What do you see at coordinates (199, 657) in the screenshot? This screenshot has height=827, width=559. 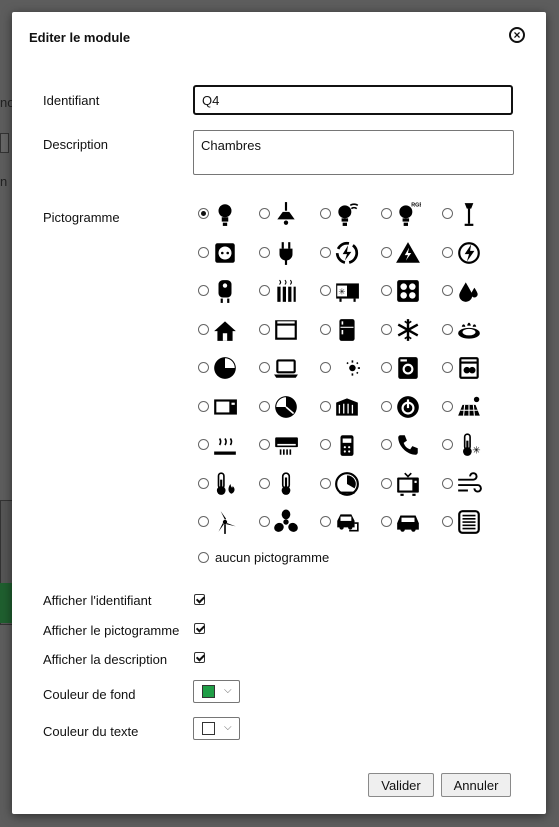 I see `show-desc-checkbox` at bounding box center [199, 657].